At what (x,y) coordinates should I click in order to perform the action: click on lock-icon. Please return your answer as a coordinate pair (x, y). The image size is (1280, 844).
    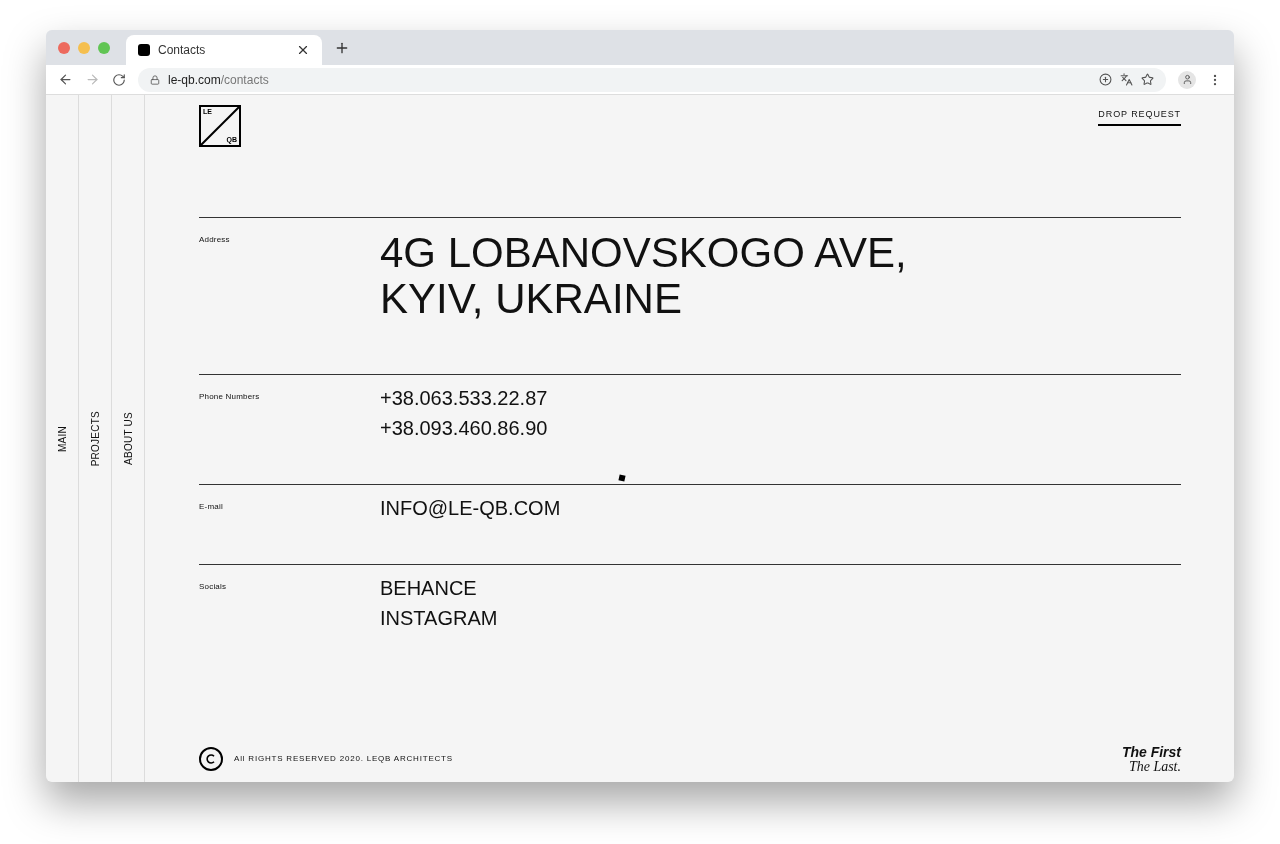
    Looking at the image, I should click on (155, 79).